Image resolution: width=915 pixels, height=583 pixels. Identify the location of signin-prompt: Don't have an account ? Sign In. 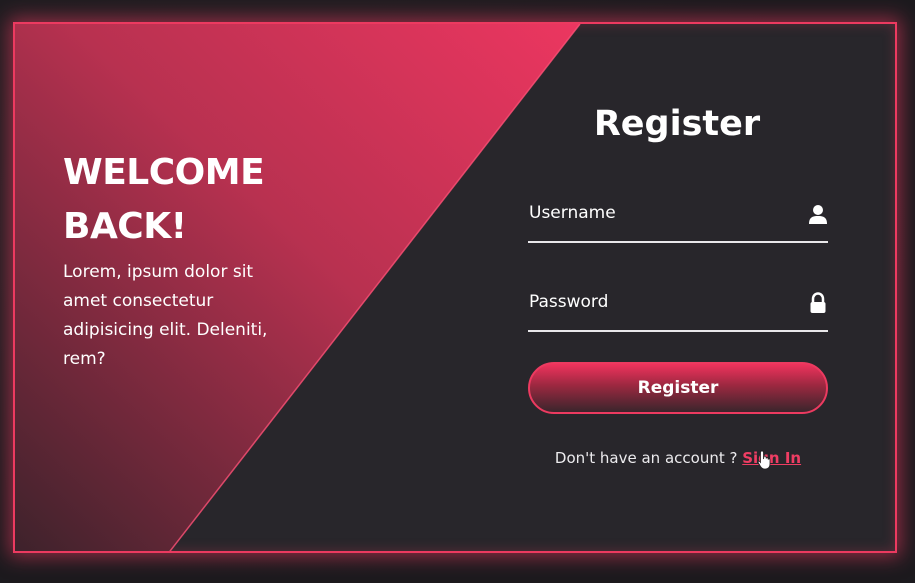
(678, 458).